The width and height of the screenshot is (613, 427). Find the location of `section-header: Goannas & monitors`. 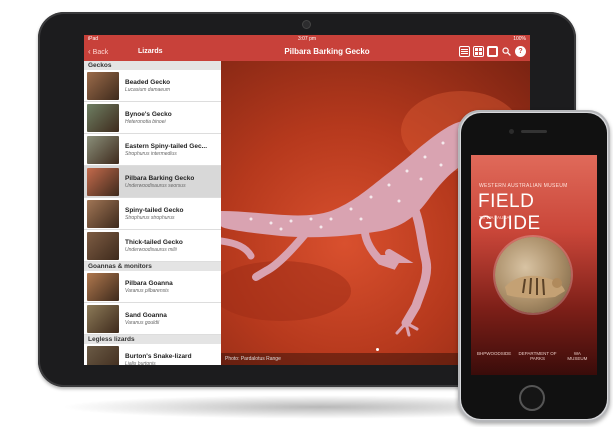

section-header: Goannas & monitors is located at coordinates (152, 266).